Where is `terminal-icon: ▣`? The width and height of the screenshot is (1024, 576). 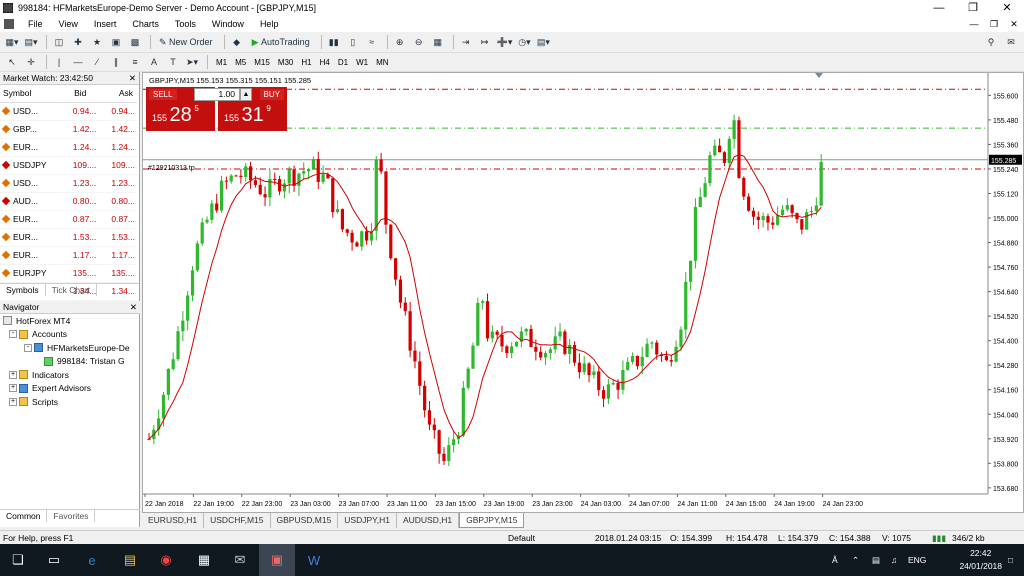 terminal-icon: ▣ is located at coordinates (116, 42).